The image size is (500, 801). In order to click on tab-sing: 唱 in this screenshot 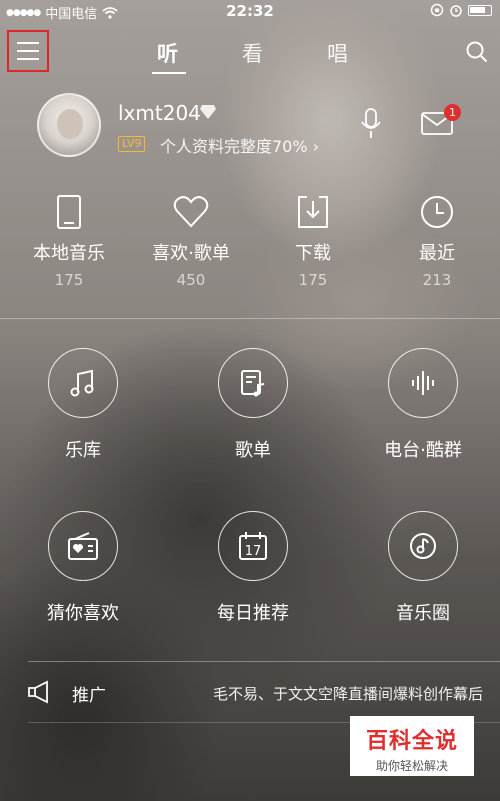, I will do `click(337, 53)`.